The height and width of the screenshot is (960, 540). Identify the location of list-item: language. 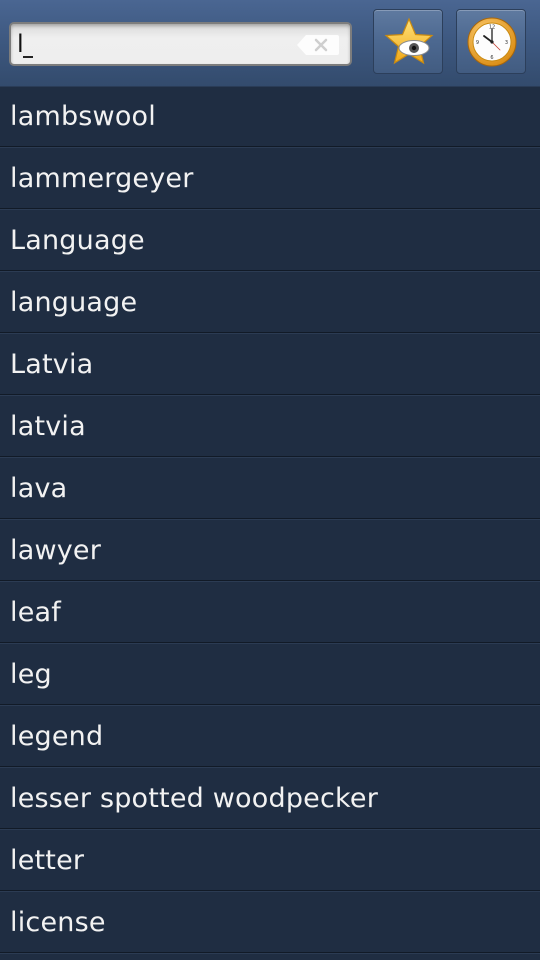
(270, 302).